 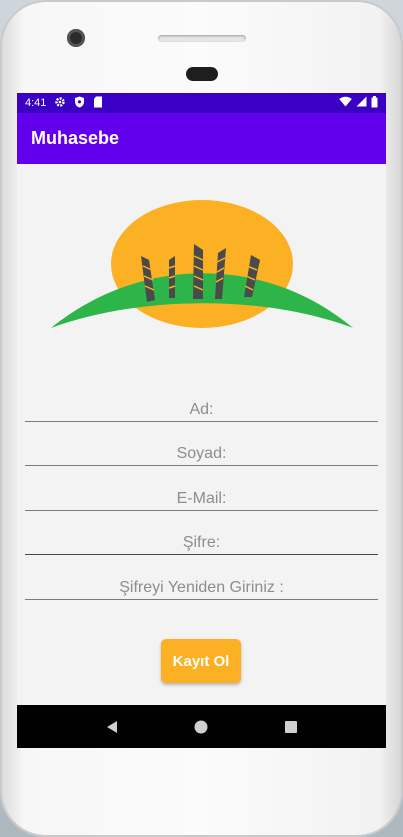 I want to click on password-confirm-field-container, so click(x=201, y=577).